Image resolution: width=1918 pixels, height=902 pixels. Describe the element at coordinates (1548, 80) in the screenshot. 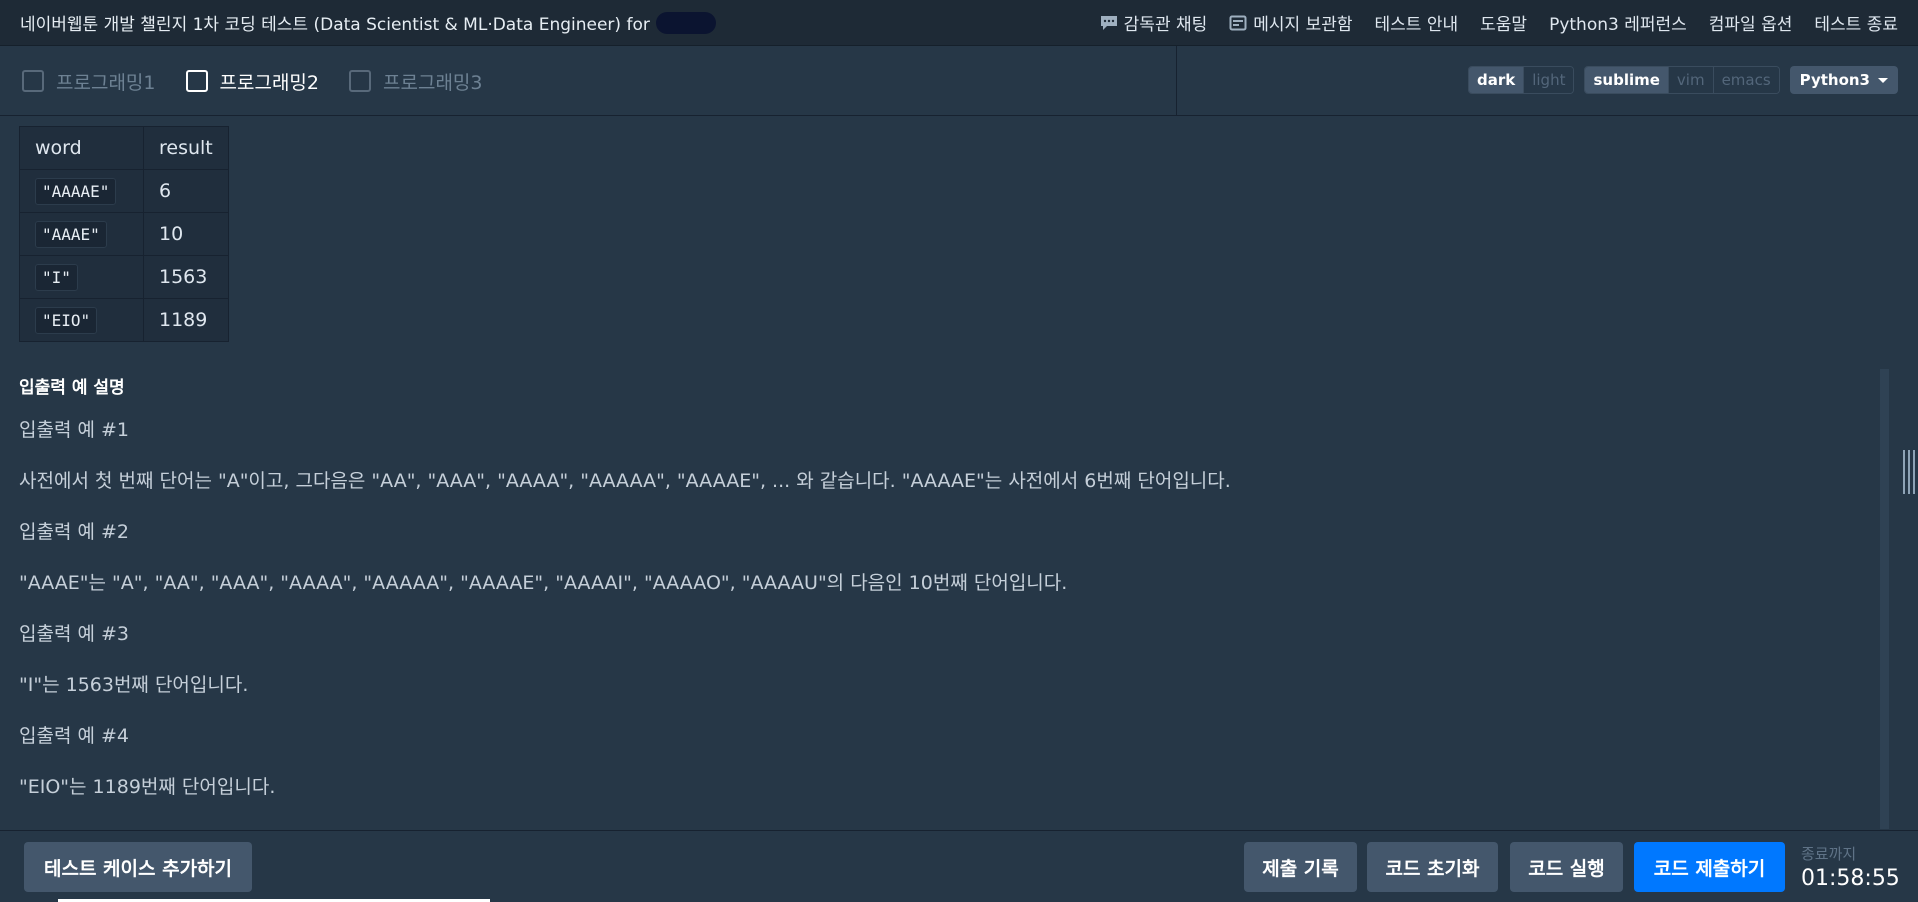

I see `theme-light-option: light` at that location.